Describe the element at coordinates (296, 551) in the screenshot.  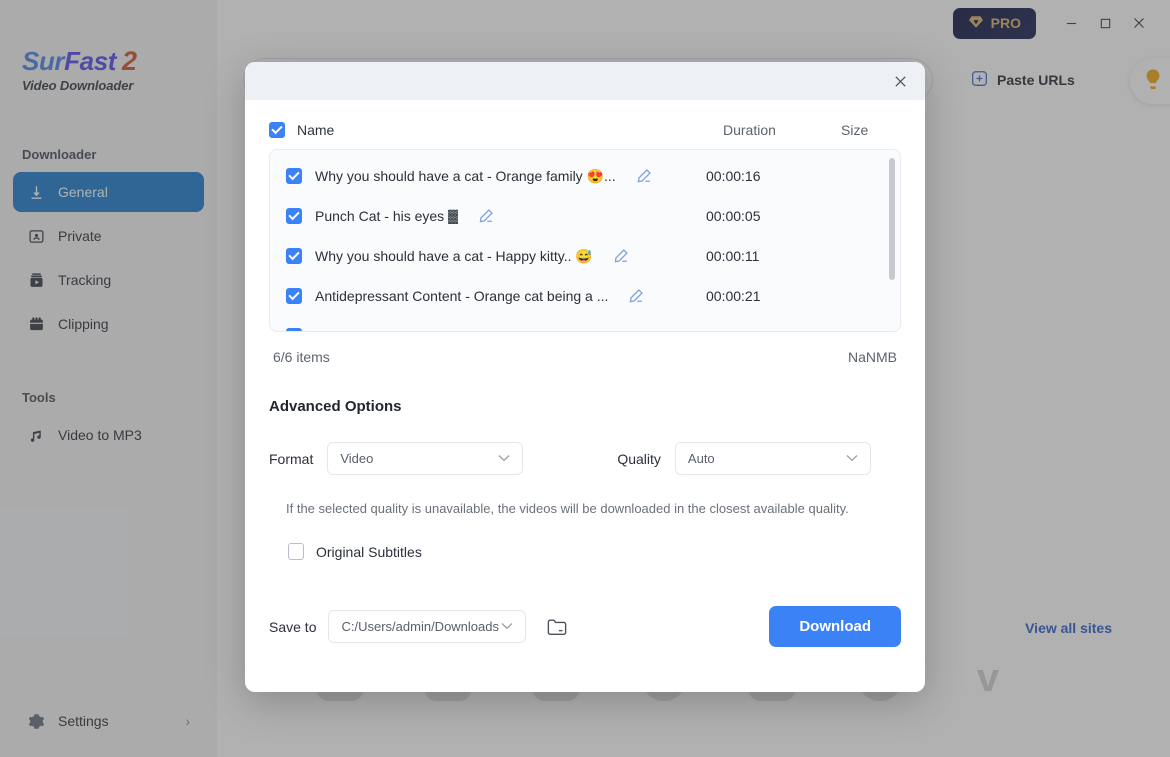
I see `original-subtitles-checkbox` at that location.